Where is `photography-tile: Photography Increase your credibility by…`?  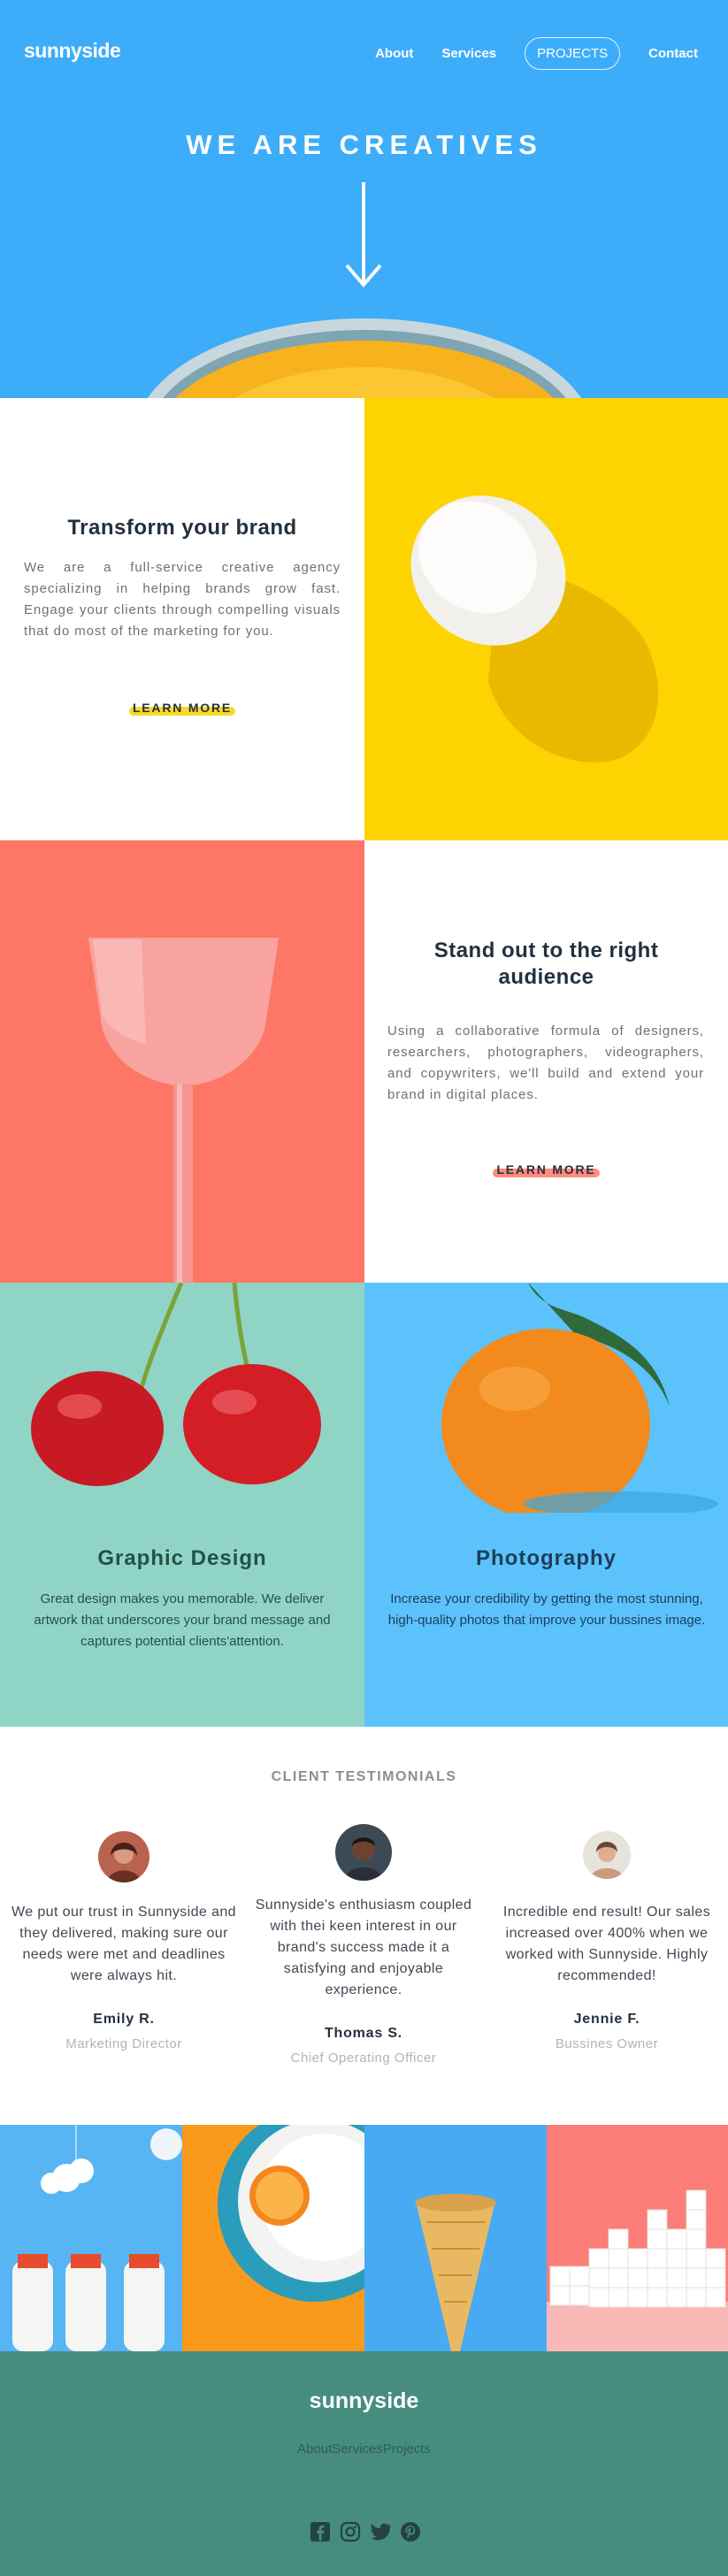 photography-tile: Photography Increase your credibility by… is located at coordinates (546, 1505).